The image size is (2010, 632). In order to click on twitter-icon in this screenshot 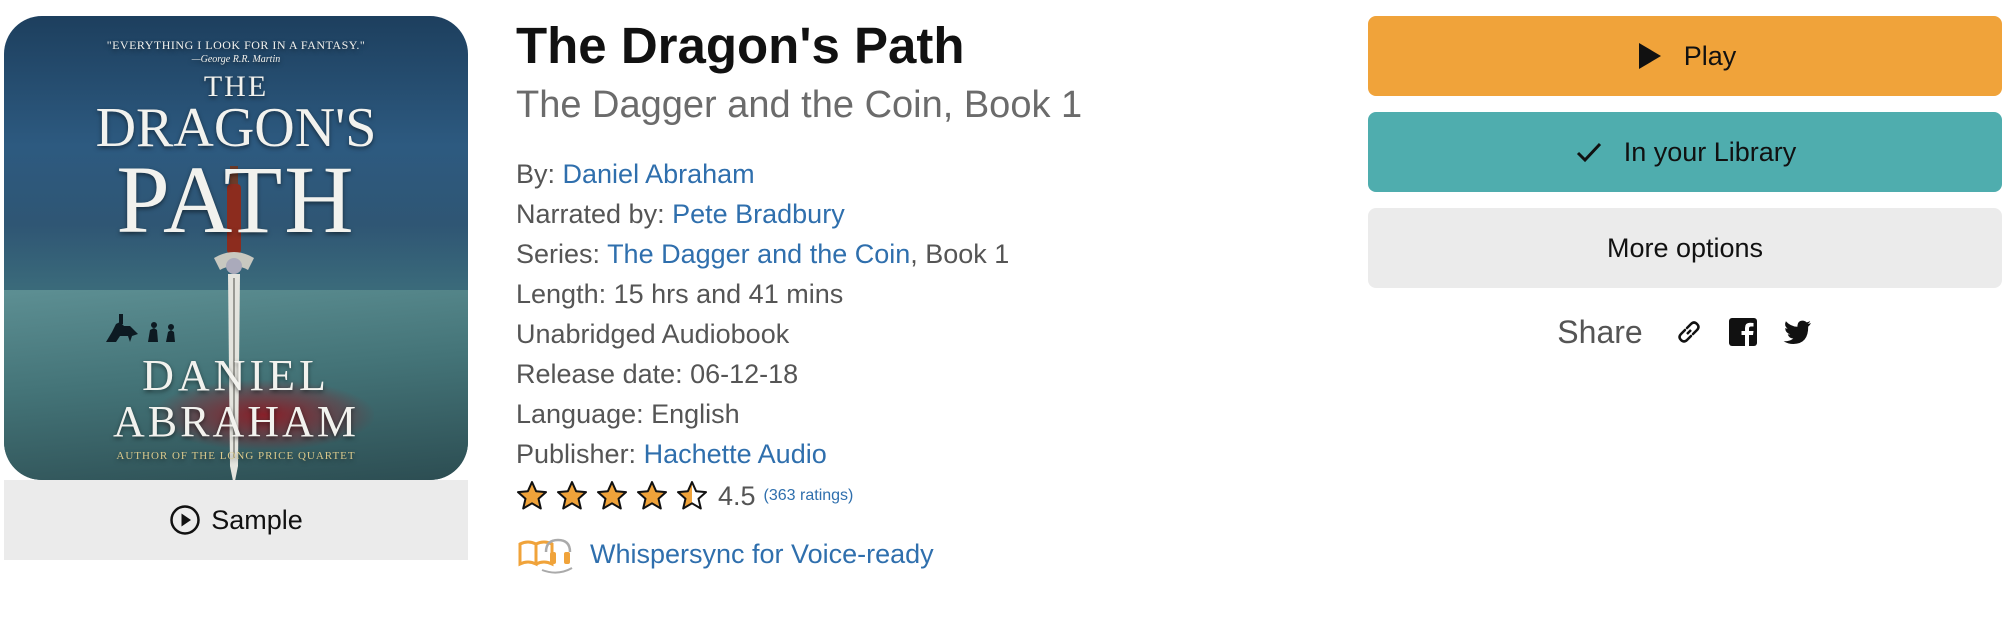, I will do `click(1797, 332)`.